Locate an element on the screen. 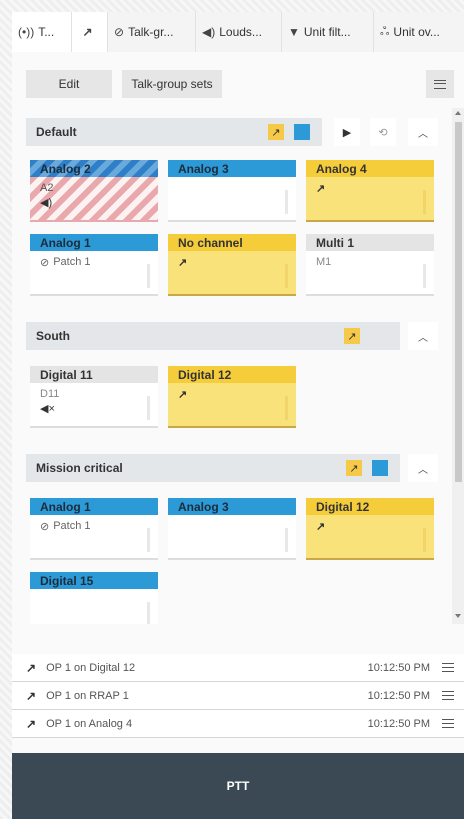  menu-button is located at coordinates (440, 84).